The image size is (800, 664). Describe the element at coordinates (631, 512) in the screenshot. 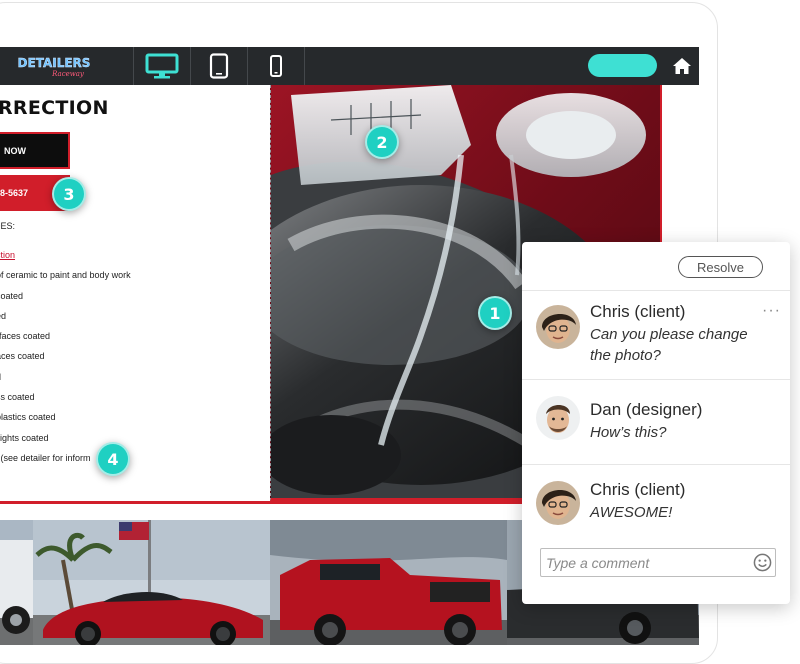

I see `comment-text: AWESOME!` at that location.